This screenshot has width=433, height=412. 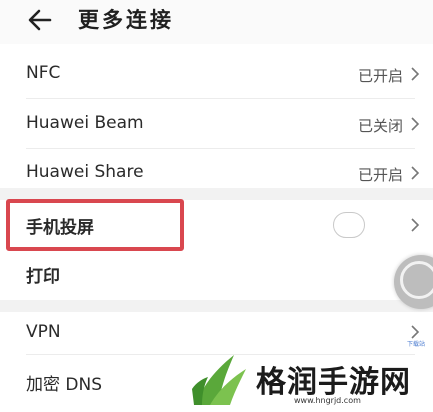 I want to click on item-label: NFC, so click(x=43, y=73).